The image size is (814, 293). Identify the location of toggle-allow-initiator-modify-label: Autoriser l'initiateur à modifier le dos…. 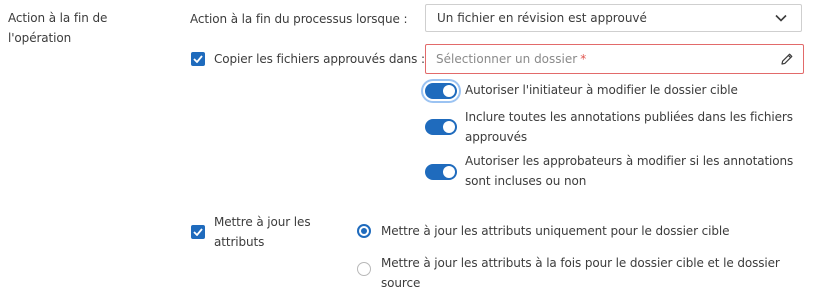
(601, 90).